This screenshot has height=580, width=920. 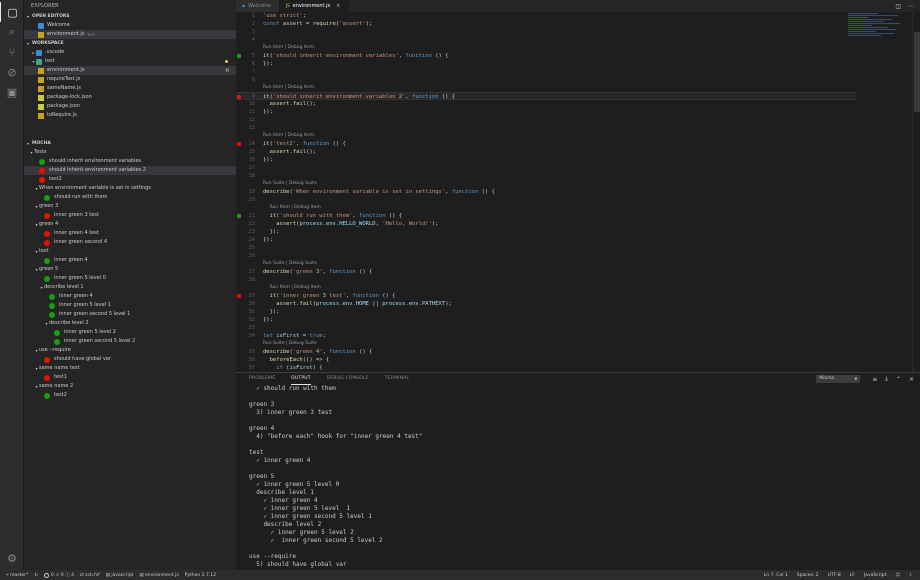 I want to click on ssh-status: ⇄ ssh.fsf, so click(x=90, y=575).